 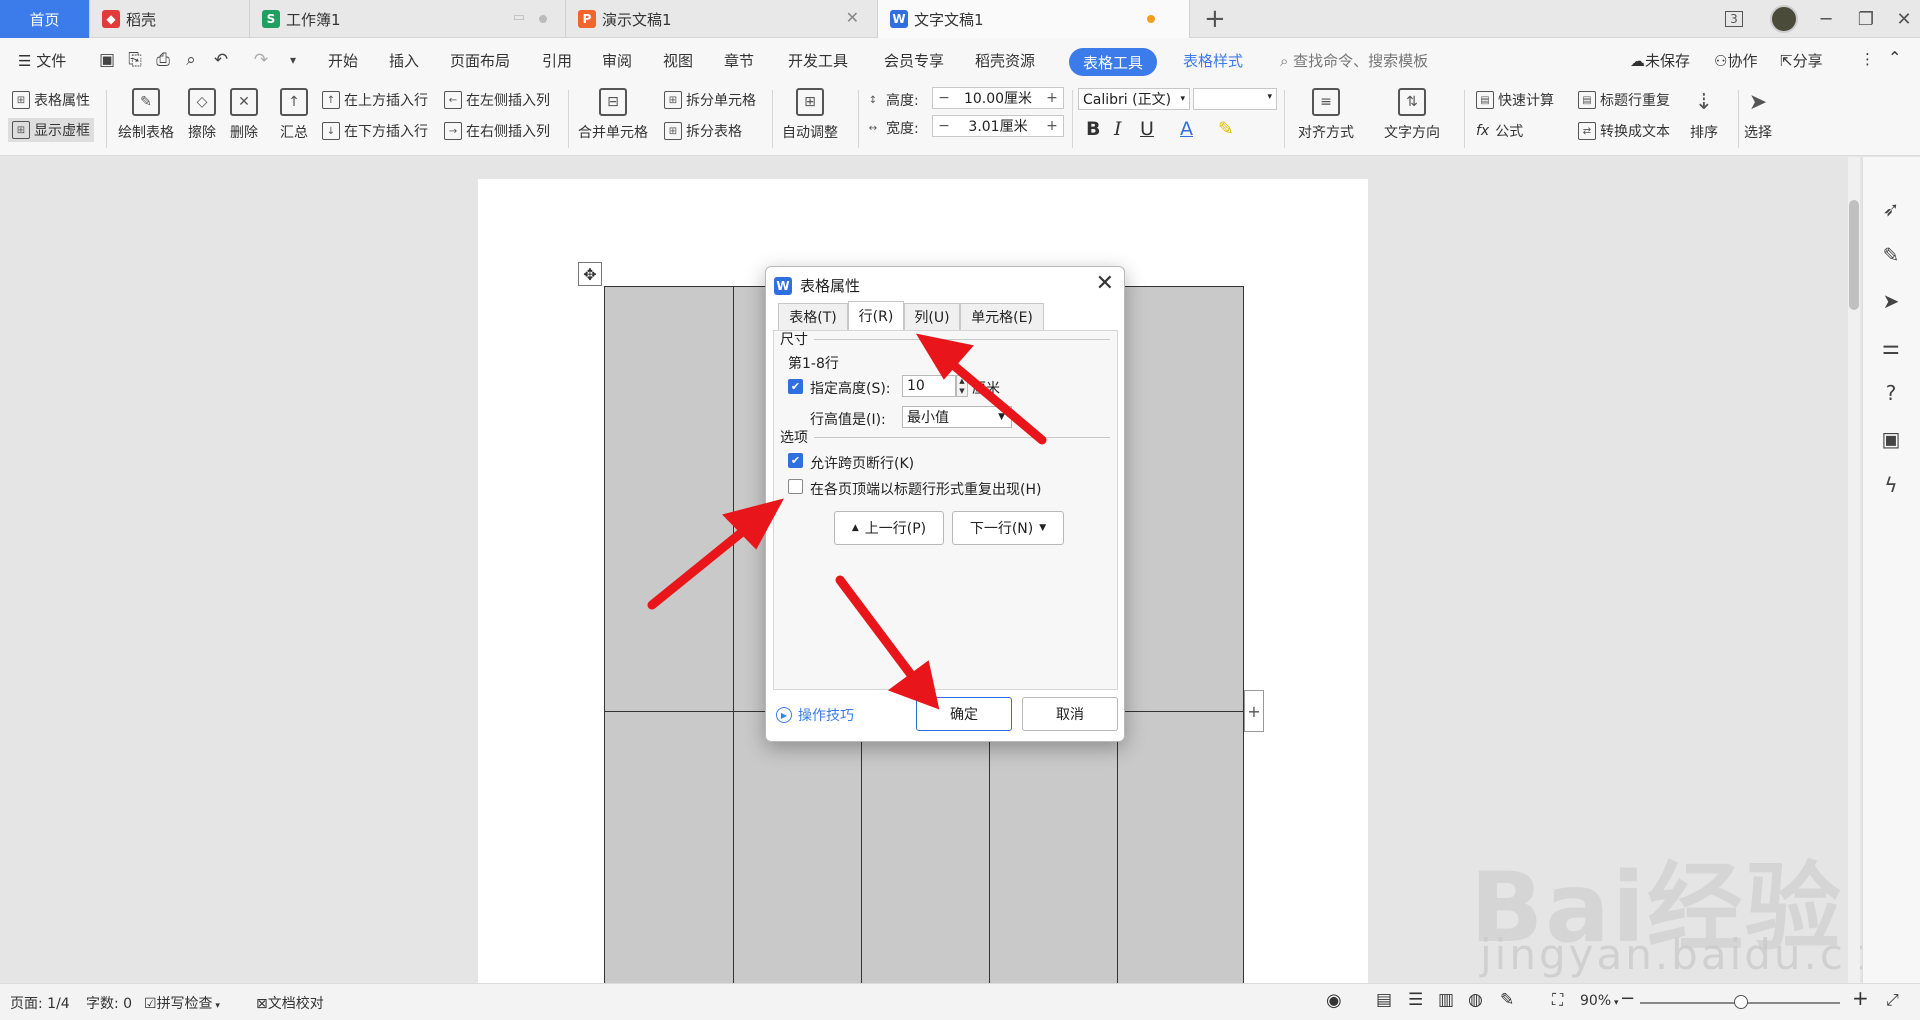 I want to click on table-move-handle-icon: ✥, so click(x=590, y=274).